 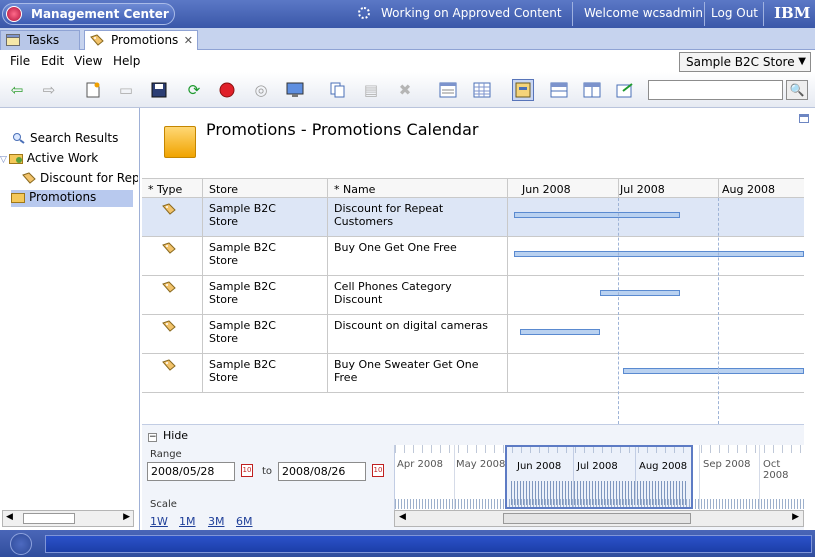 What do you see at coordinates (187, 521) in the screenshot?
I see `scale-1m-link: 1M` at bounding box center [187, 521].